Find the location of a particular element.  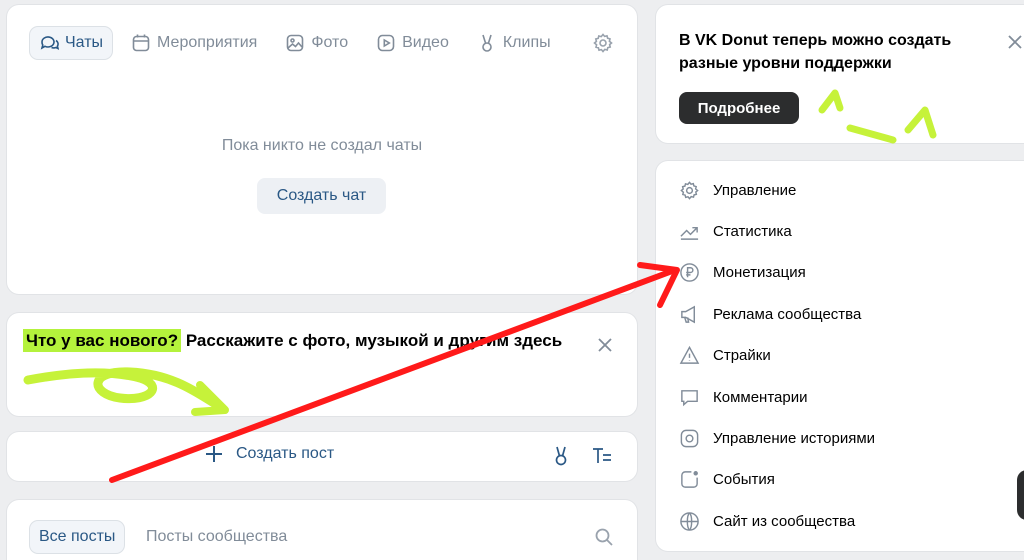

chats-empty-text: Пока никто не создал чаты is located at coordinates (322, 145).